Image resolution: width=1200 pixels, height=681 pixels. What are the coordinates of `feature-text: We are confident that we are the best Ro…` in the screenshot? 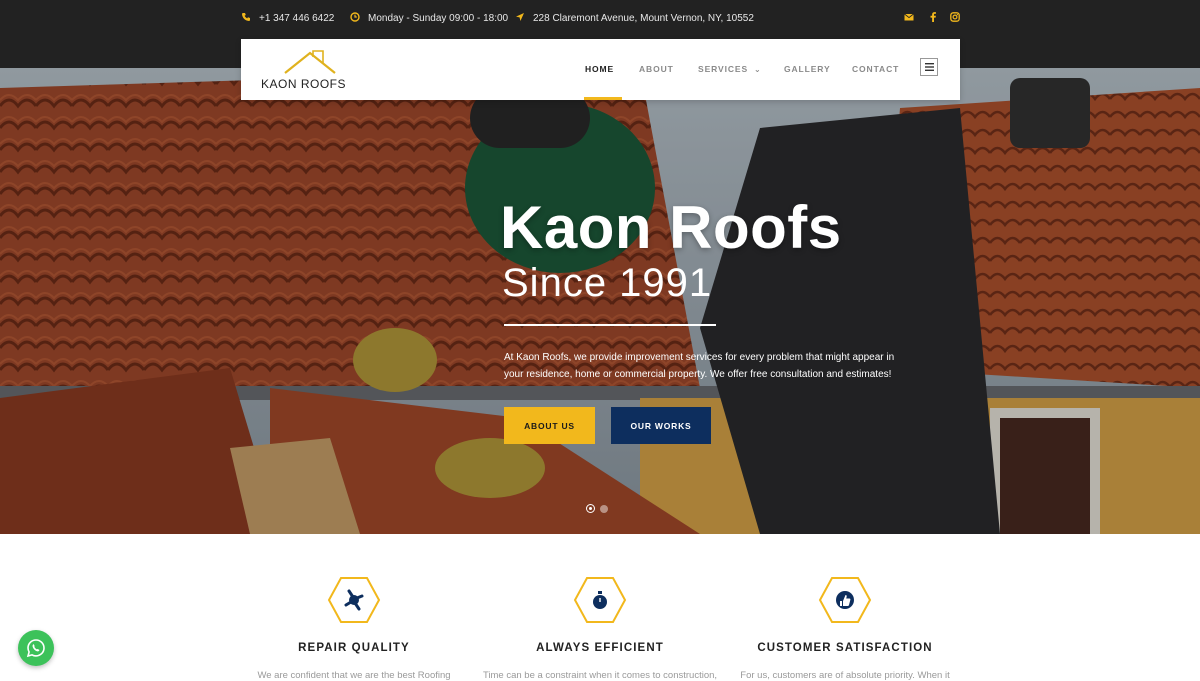 It's located at (354, 675).